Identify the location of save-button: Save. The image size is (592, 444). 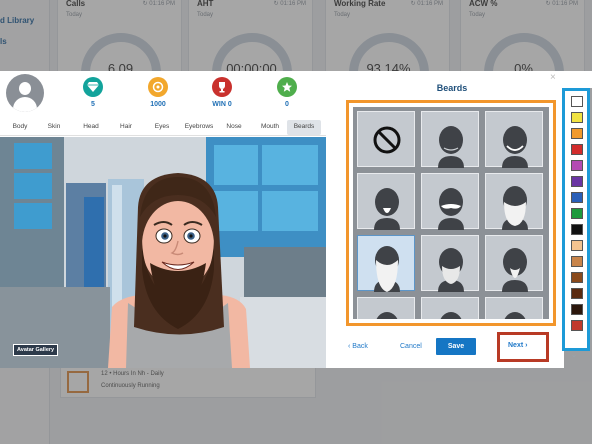
(456, 346).